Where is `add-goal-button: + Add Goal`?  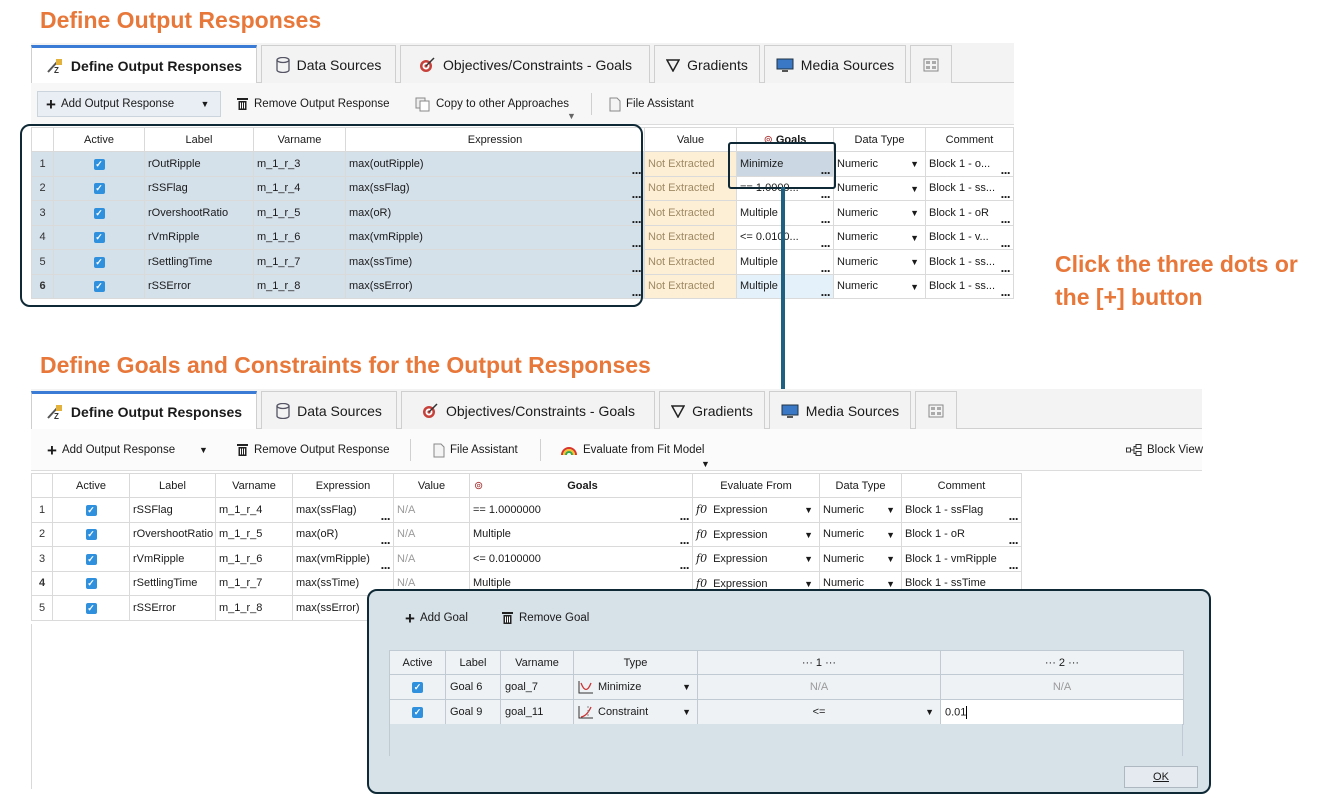
add-goal-button: + Add Goal is located at coordinates (436, 618).